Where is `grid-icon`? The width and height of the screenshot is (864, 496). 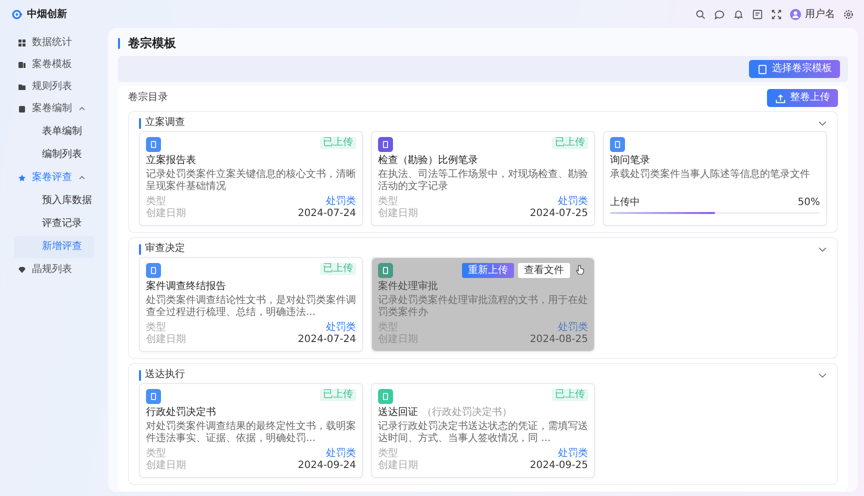
grid-icon is located at coordinates (22, 43).